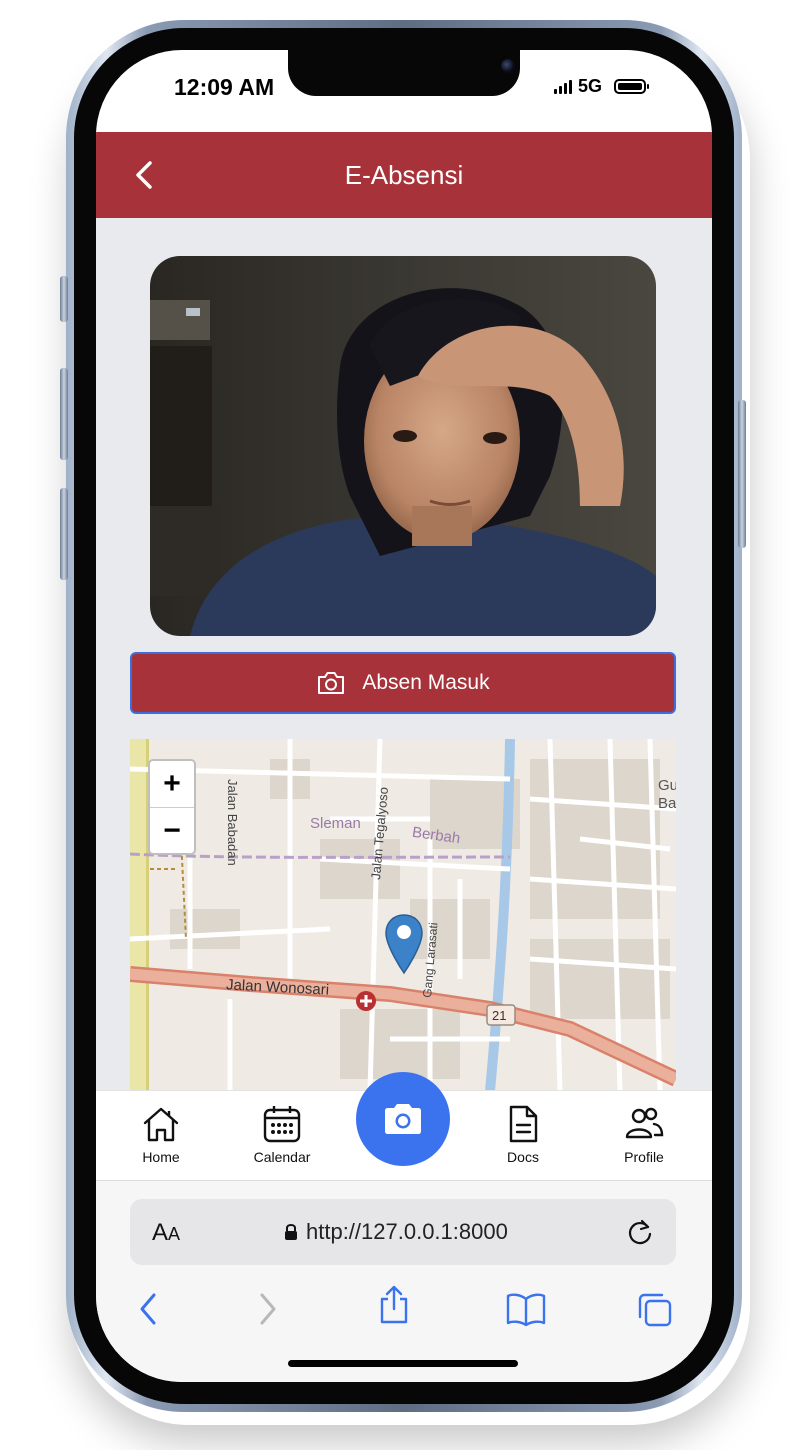  What do you see at coordinates (655, 1310) in the screenshot?
I see `tabs-icon` at bounding box center [655, 1310].